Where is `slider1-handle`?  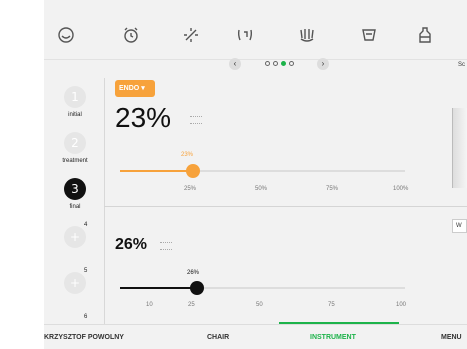
slider1-handle is located at coordinates (193, 171).